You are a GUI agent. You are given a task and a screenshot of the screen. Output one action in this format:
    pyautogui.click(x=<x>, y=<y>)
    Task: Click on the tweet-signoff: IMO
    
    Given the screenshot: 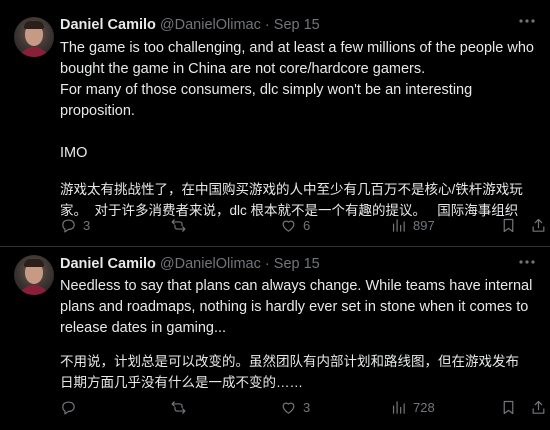 What is the action you would take?
    pyautogui.click(x=74, y=153)
    